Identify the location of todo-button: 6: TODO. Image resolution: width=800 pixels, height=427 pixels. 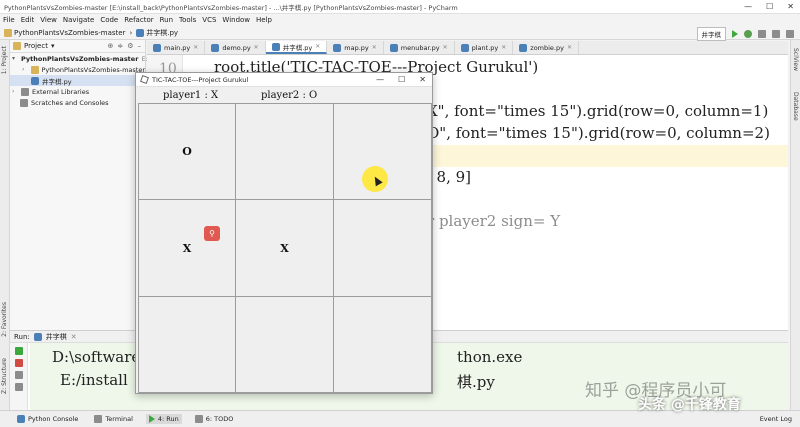
(214, 419).